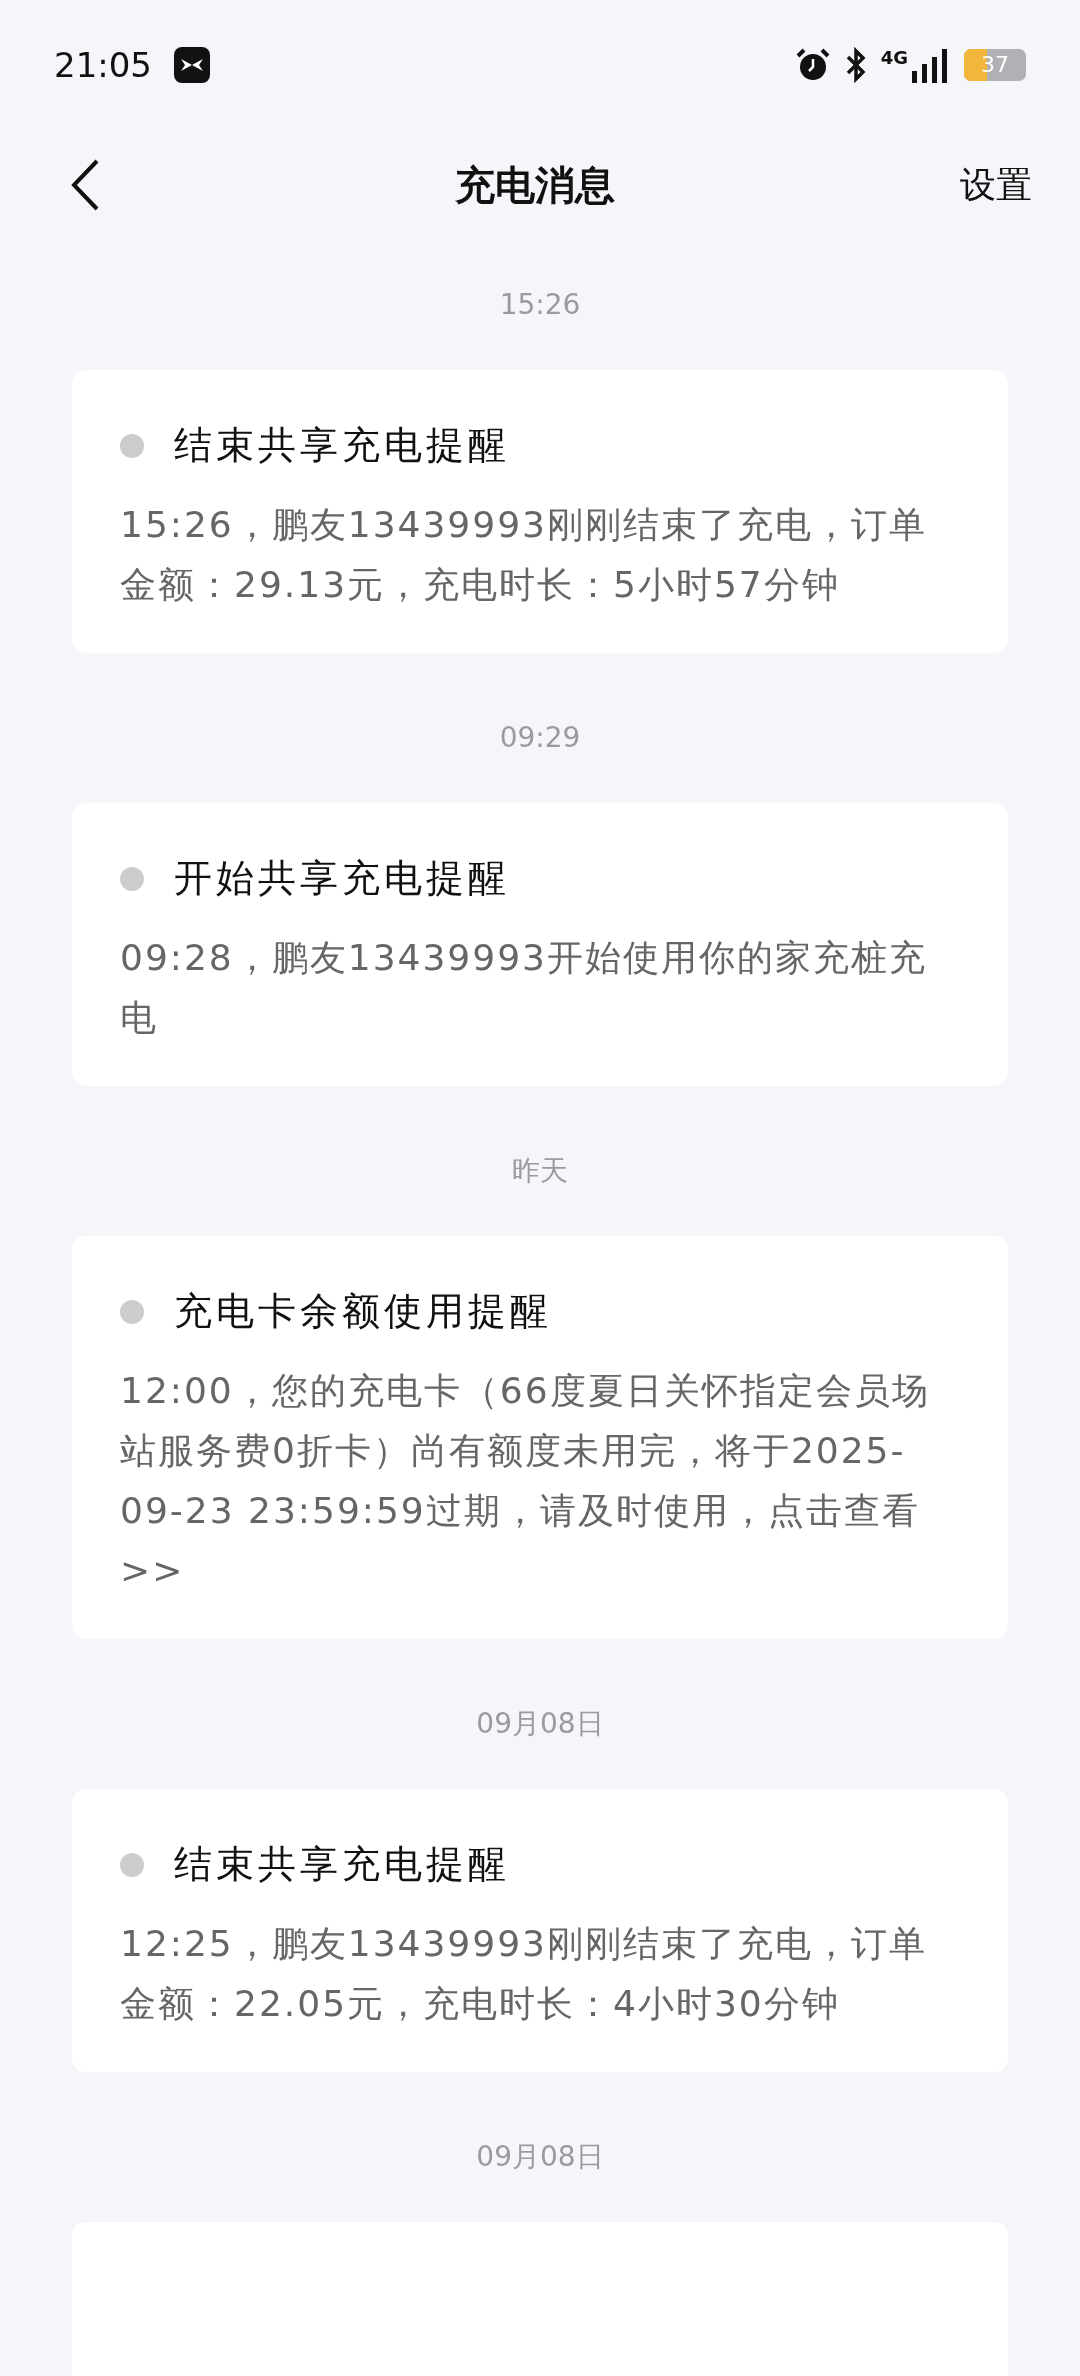 Image resolution: width=1080 pixels, height=2376 pixels. I want to click on settings-link: 设置, so click(996, 185).